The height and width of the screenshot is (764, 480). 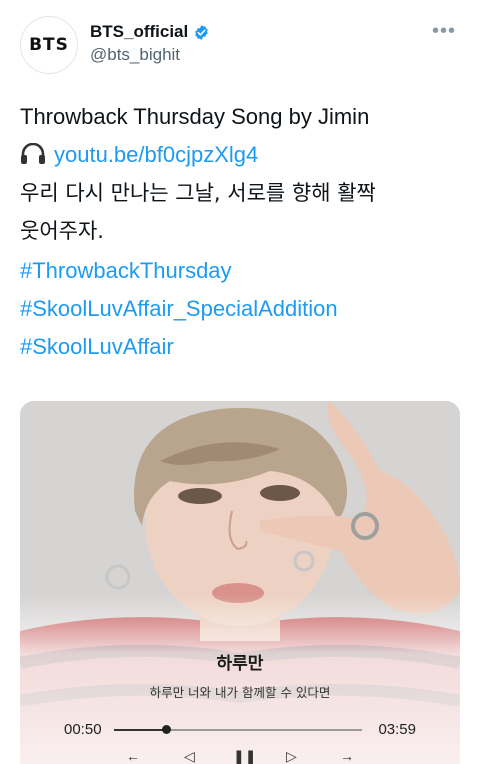 I want to click on headphones-icon, so click(x=33, y=153).